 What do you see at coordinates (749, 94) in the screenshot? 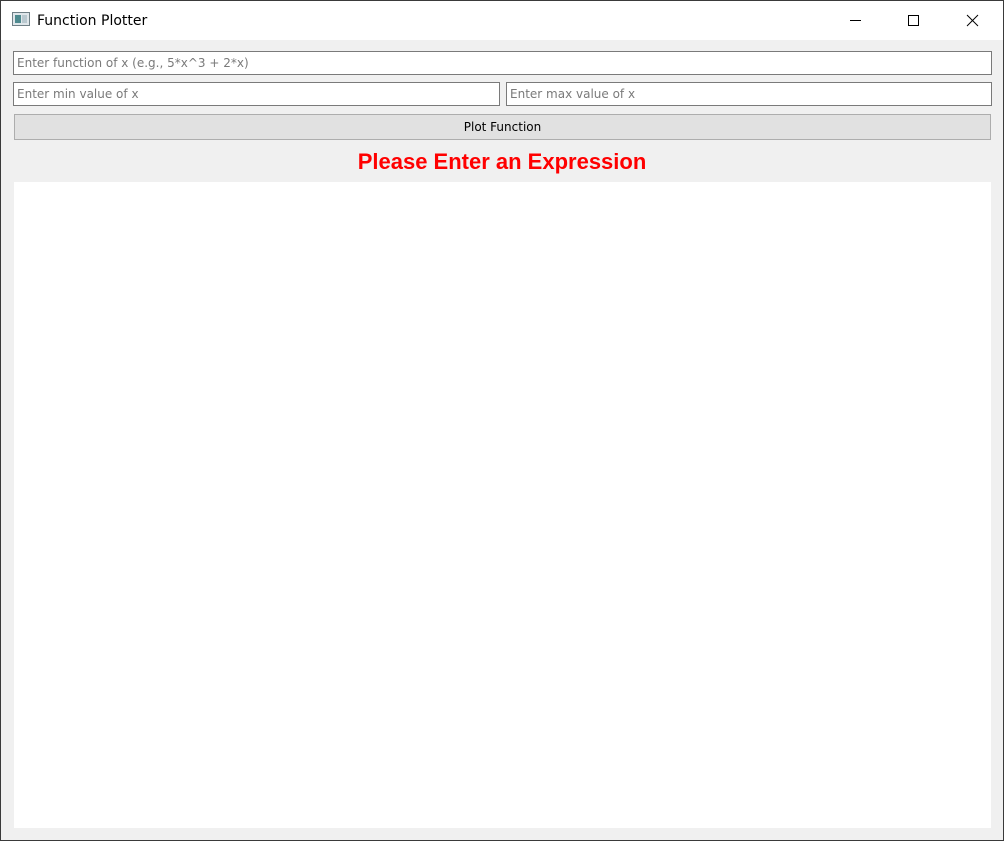
I see `max-x-input` at bounding box center [749, 94].